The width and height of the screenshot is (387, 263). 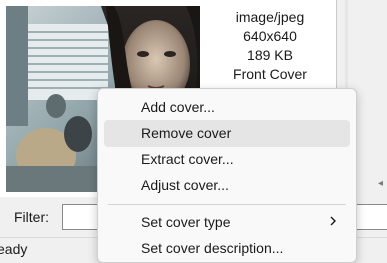 I want to click on menu-item-set-cover-type: Set cover type, so click(x=227, y=222).